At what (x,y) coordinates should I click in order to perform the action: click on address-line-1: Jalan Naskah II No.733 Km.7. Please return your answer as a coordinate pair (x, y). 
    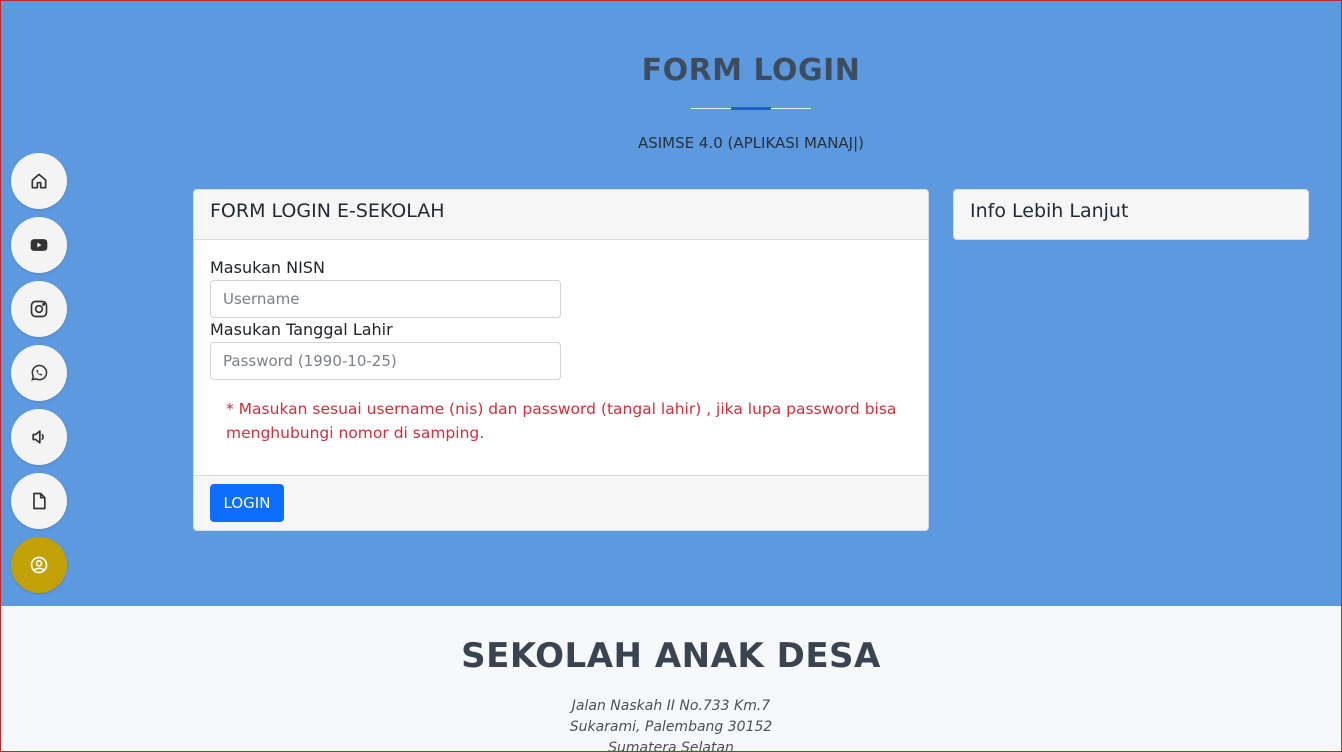
    Looking at the image, I should click on (671, 706).